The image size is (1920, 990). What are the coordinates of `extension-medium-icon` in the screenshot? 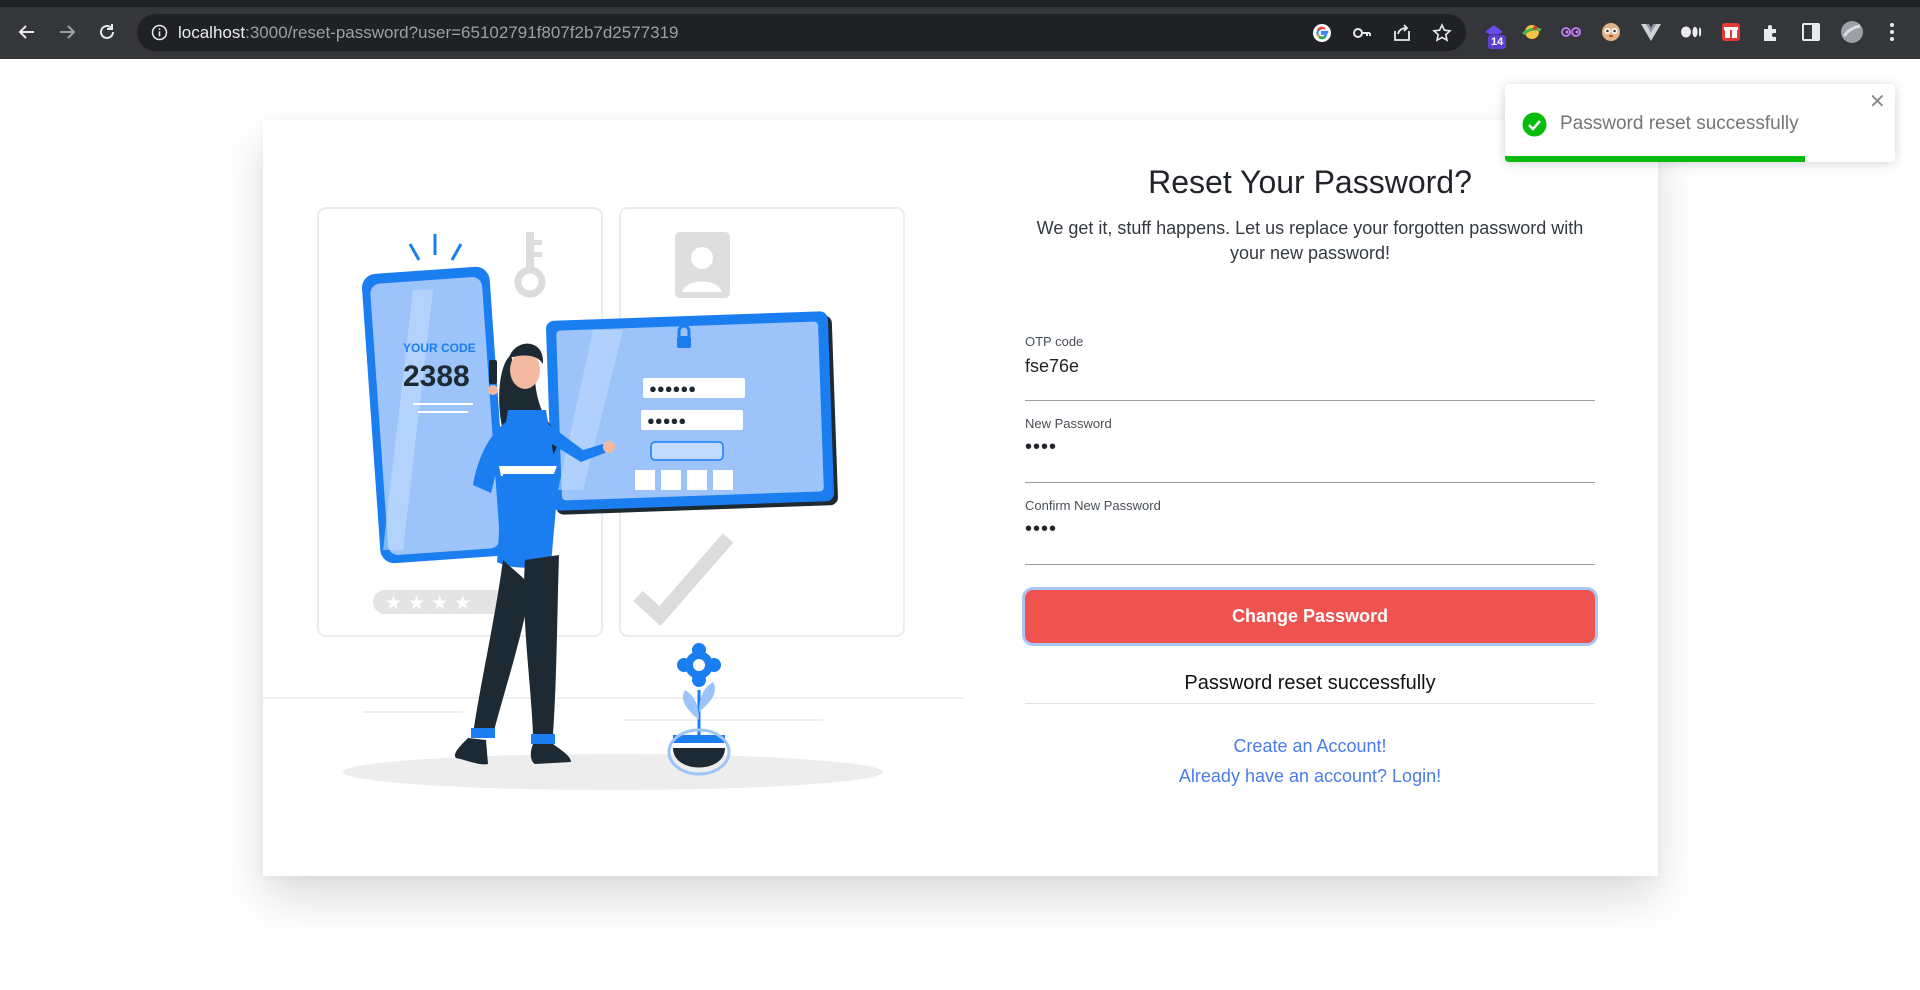 It's located at (1691, 32).